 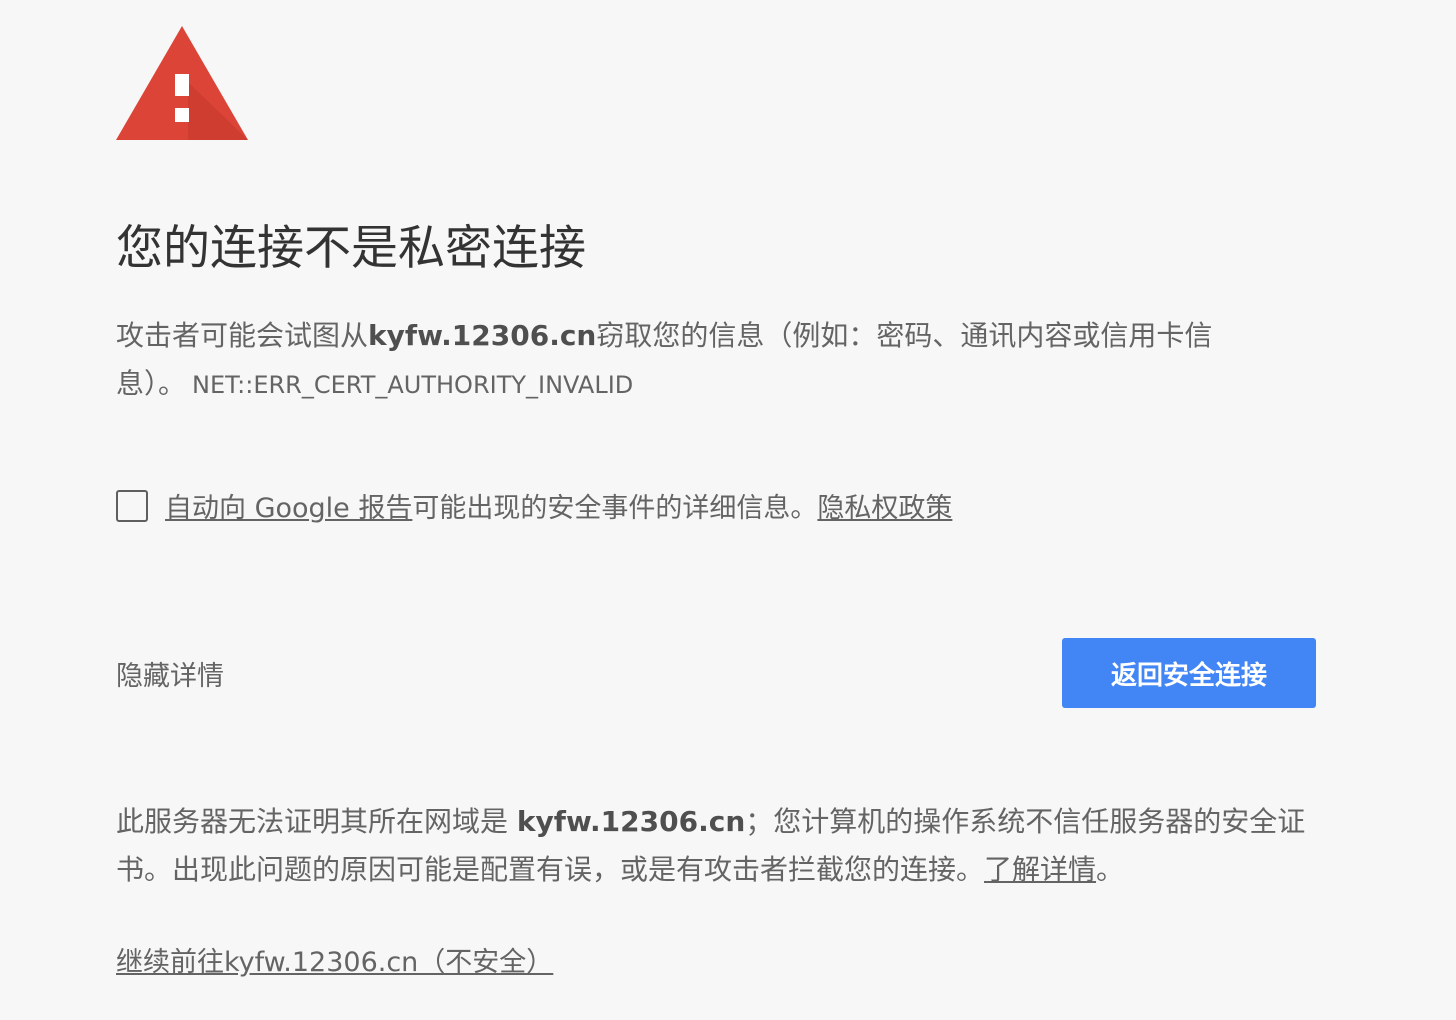 What do you see at coordinates (413, 385) in the screenshot?
I see `error-code: NET::ERR_CERT_AUTHORITY_INVALID` at bounding box center [413, 385].